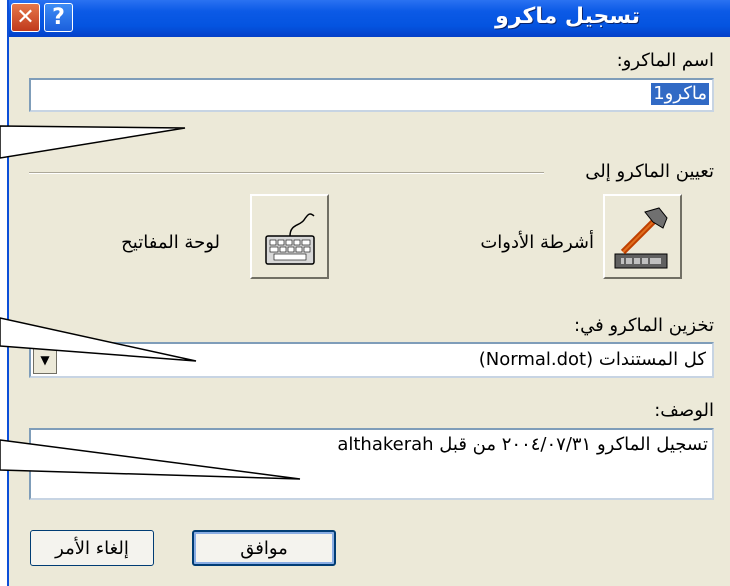 This screenshot has width=730, height=586. What do you see at coordinates (98, 339) in the screenshot?
I see `callout-pointer-store-in` at bounding box center [98, 339].